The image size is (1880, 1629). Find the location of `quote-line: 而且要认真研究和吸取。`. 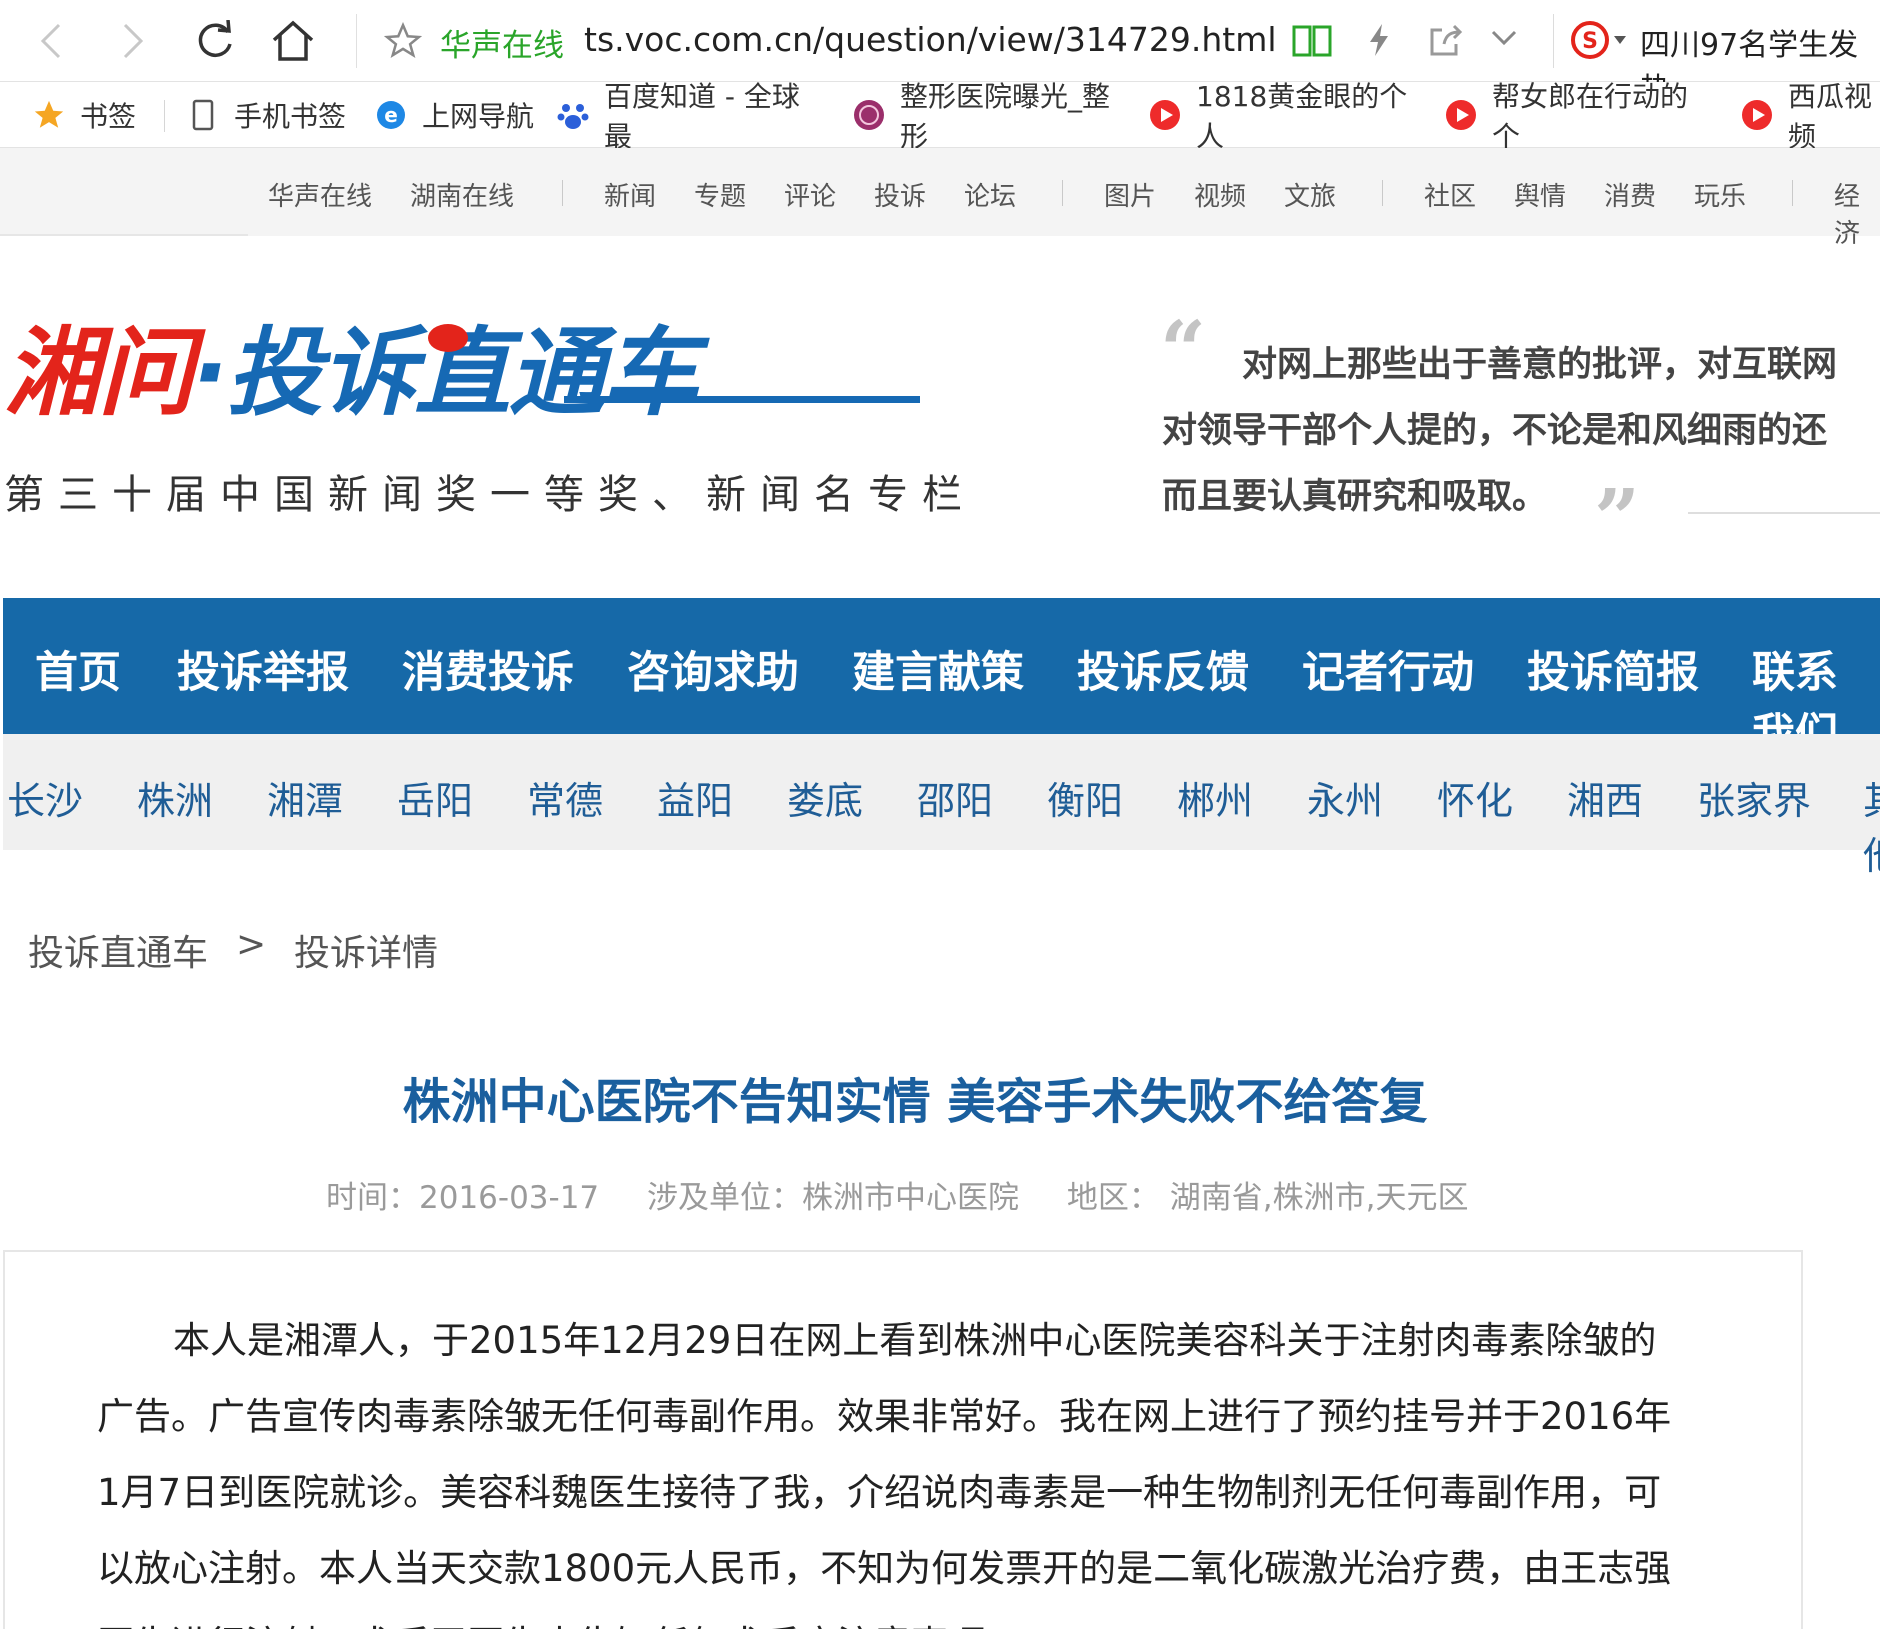

quote-line: 而且要认真研究和吸取。 is located at coordinates (1355, 496).